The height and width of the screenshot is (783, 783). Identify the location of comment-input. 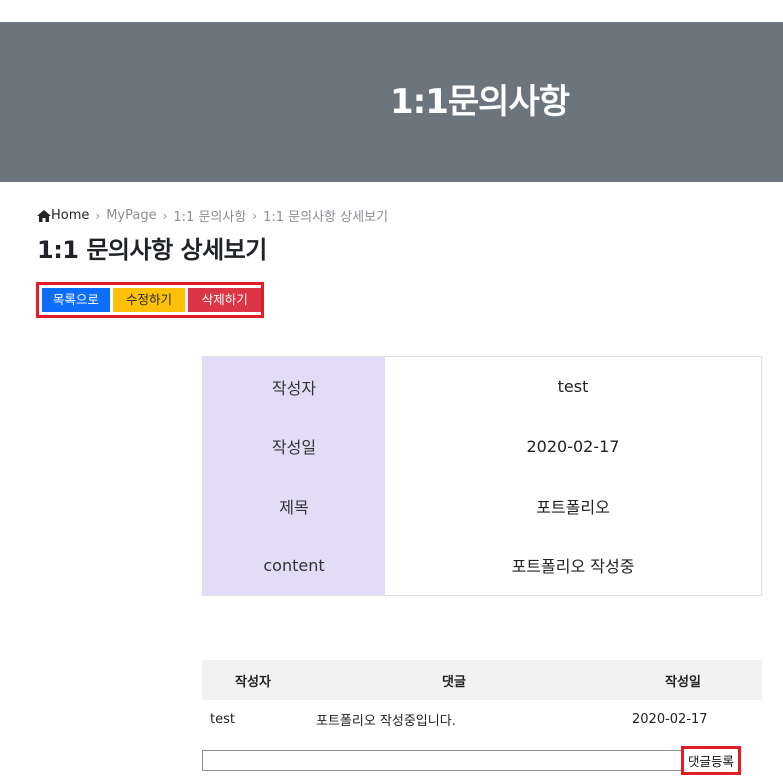
(442, 760).